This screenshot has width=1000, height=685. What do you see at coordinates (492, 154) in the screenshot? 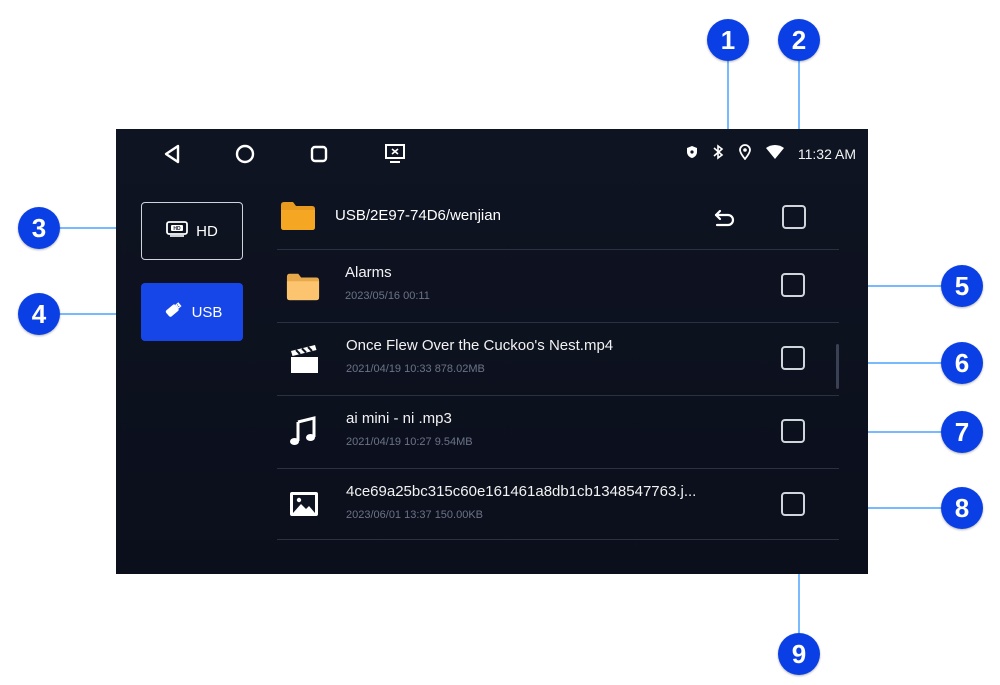
I see `status-bar: 11:32 AM` at bounding box center [492, 154].